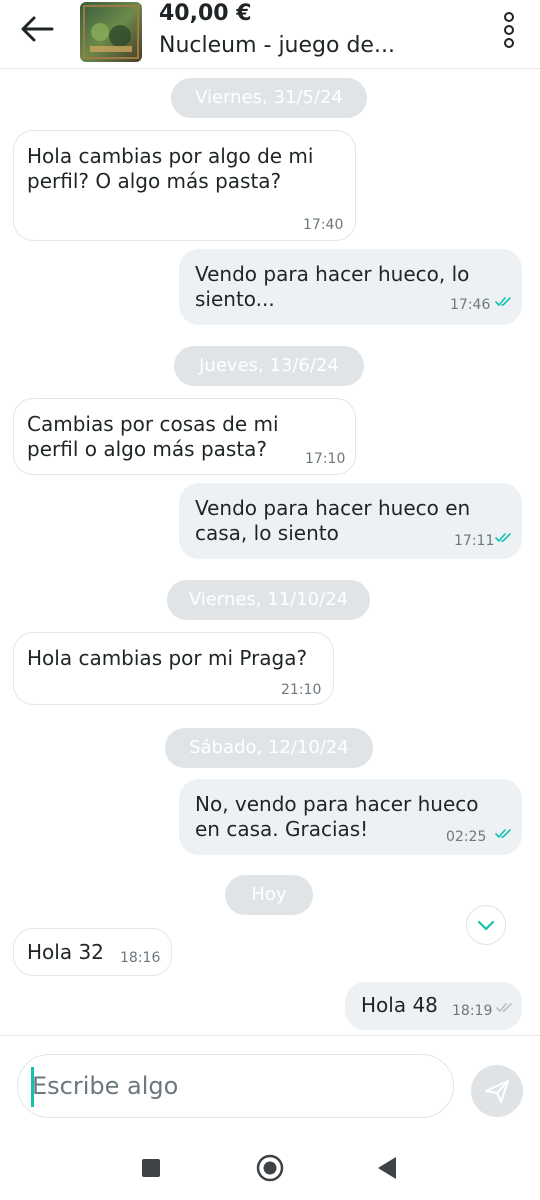 Image resolution: width=540 pixels, height=1200 pixels. What do you see at coordinates (140, 958) in the screenshot?
I see `message-time: 18:16` at bounding box center [140, 958].